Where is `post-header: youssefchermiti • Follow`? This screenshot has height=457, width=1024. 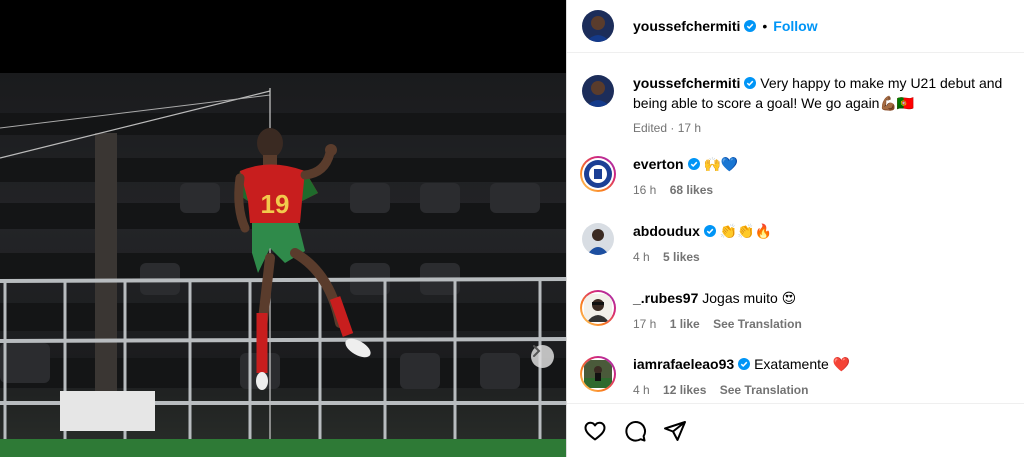 post-header: youssefchermiti • Follow is located at coordinates (795, 26).